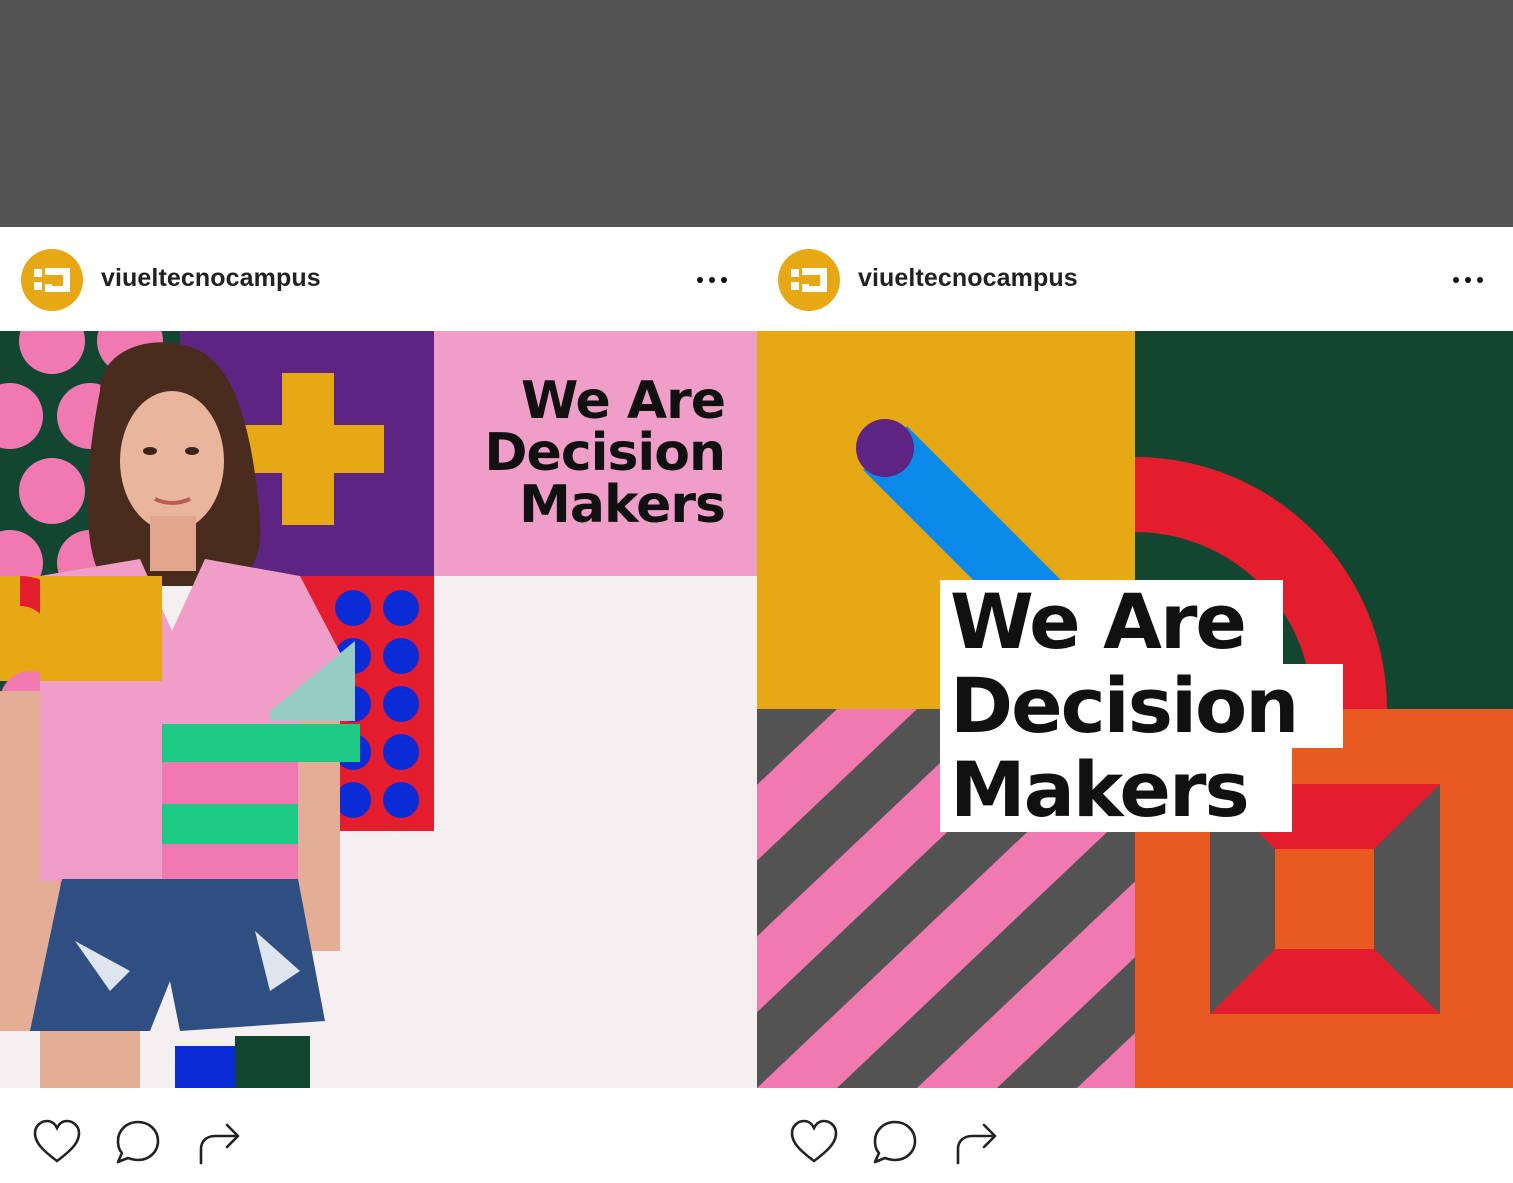 This screenshot has width=1513, height=1183. I want to click on poster-headline: We Are Decision Makers, so click(605, 453).